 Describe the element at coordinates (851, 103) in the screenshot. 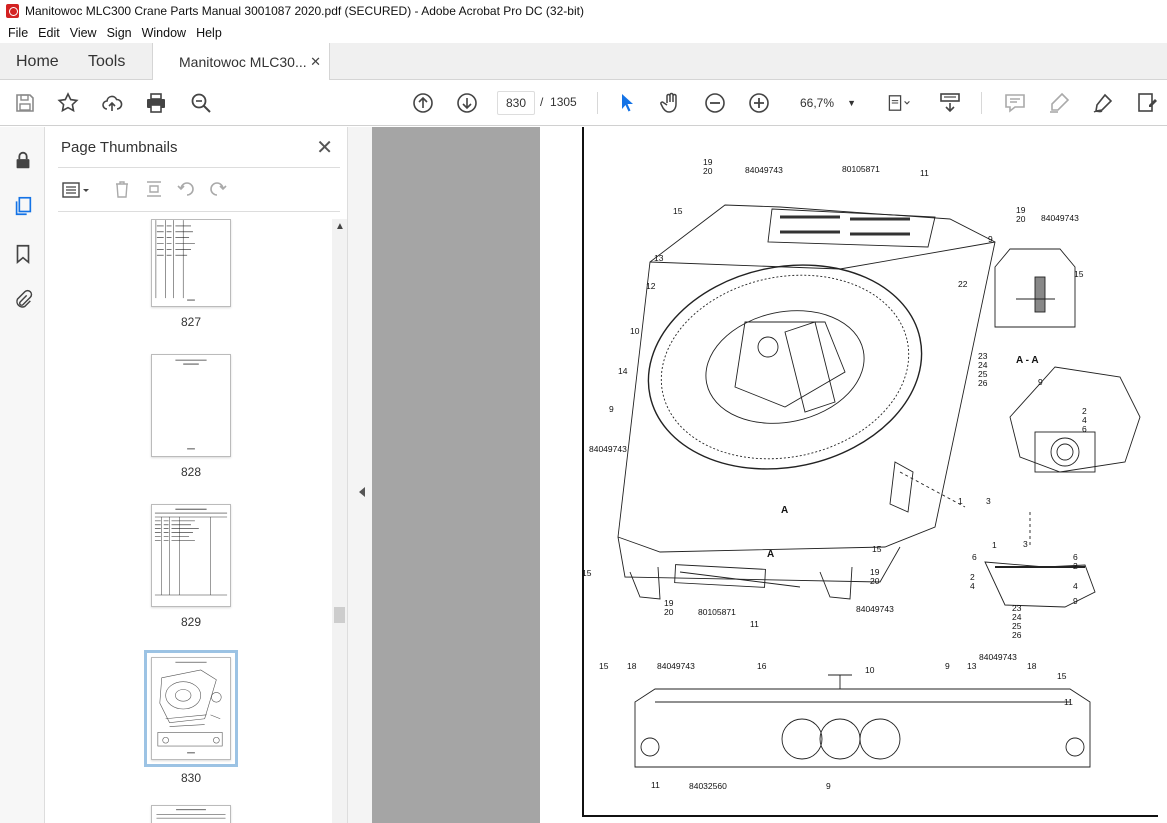

I see `chevron-down-icon: ▼` at that location.